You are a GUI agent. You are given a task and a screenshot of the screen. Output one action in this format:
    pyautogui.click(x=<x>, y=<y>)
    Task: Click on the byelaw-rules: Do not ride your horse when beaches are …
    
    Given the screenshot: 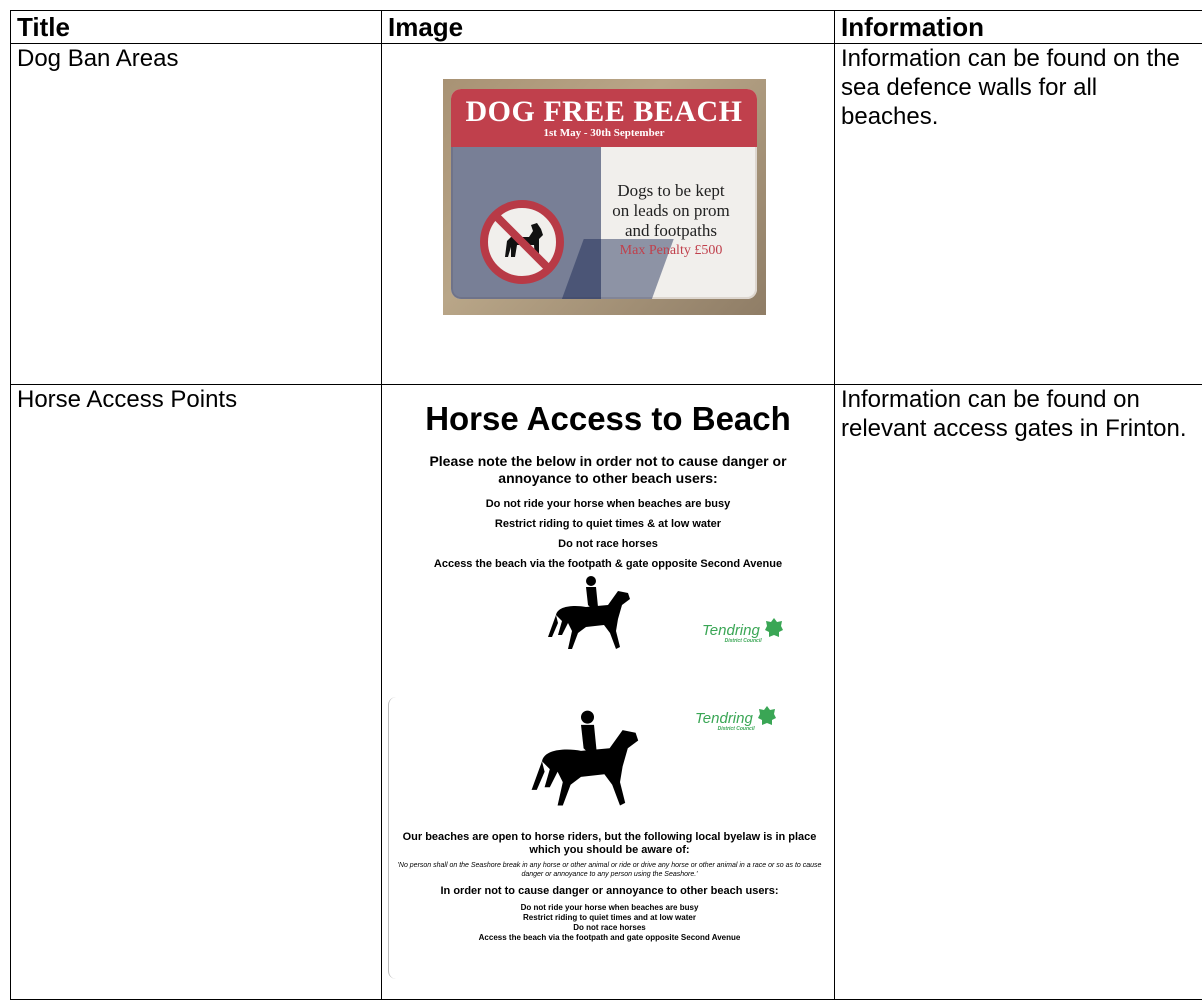 What is the action you would take?
    pyautogui.click(x=609, y=923)
    